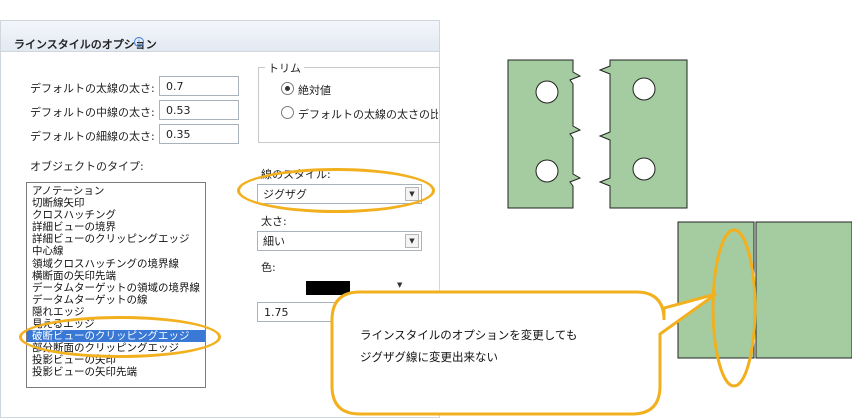  I want to click on thickness-value: 細い, so click(274, 241).